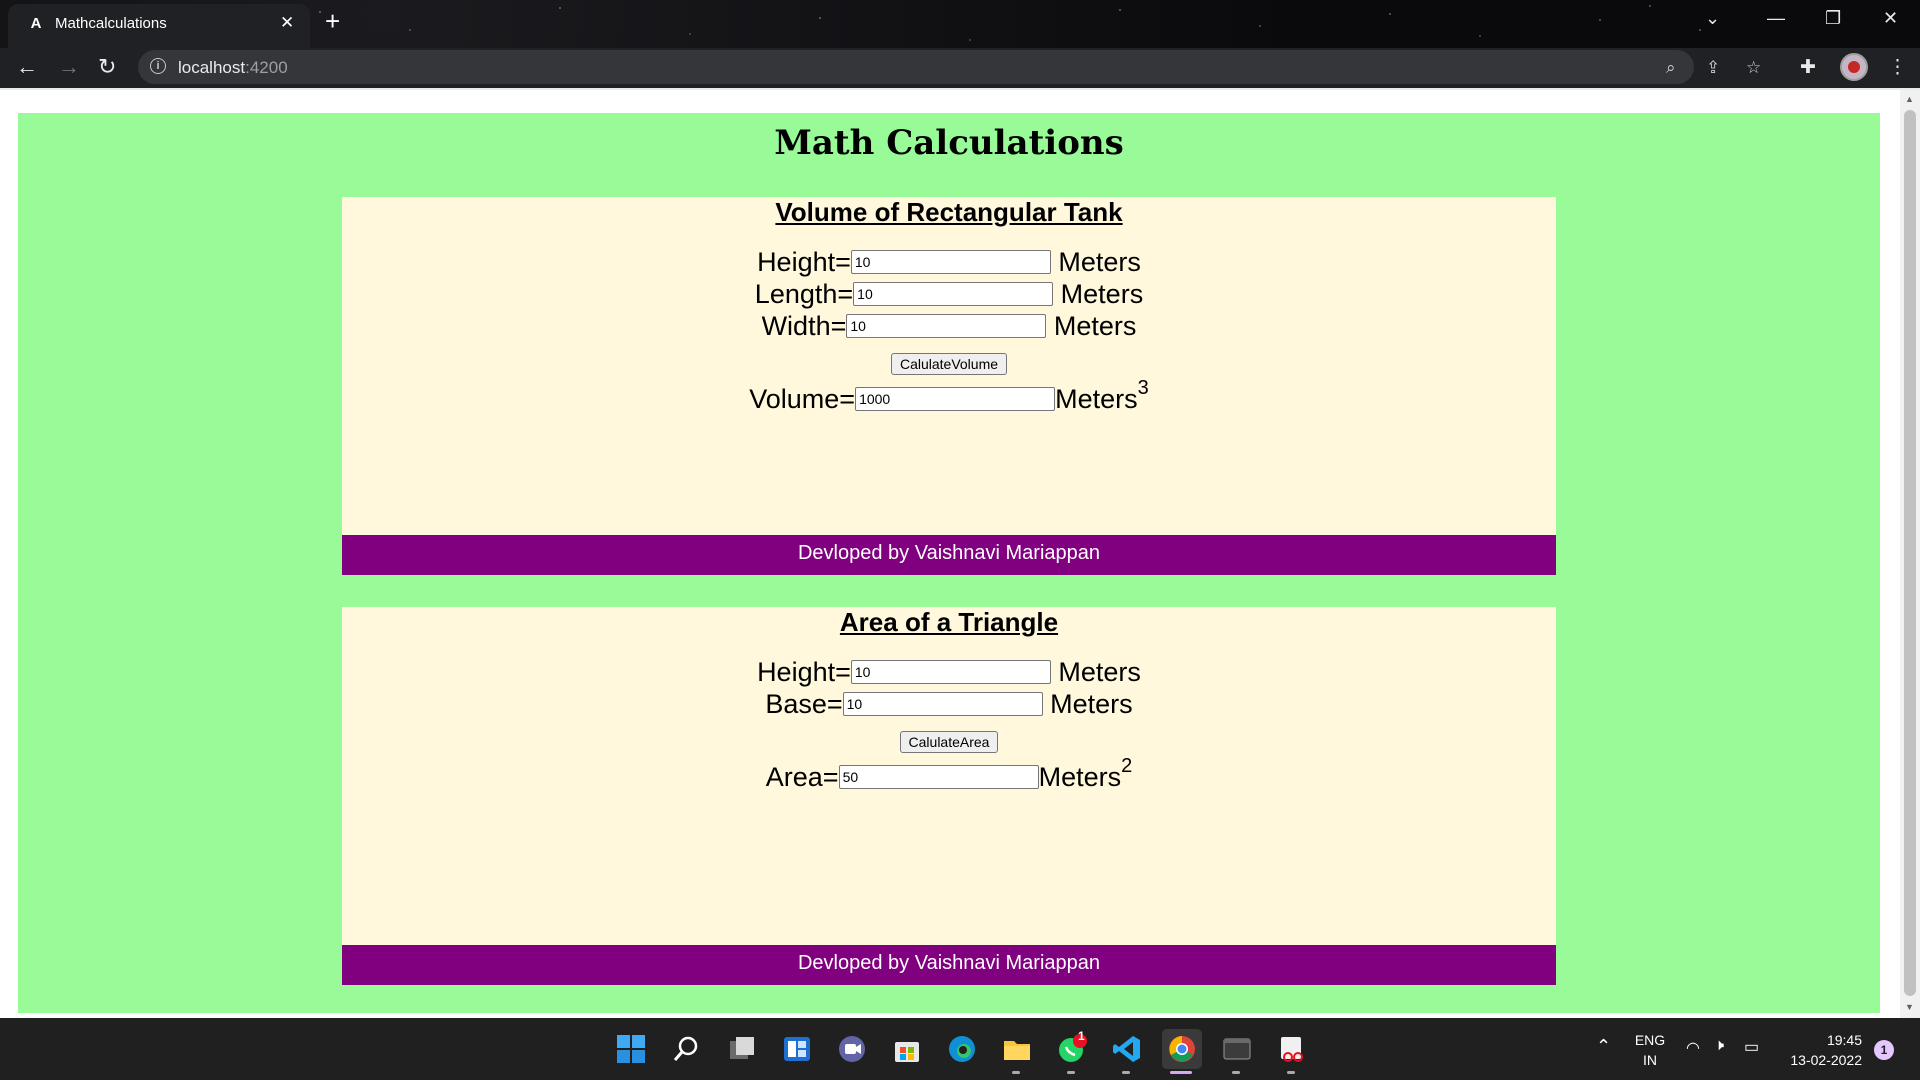 The image size is (1920, 1080). I want to click on clock-time: 19:45, so click(1844, 1040).